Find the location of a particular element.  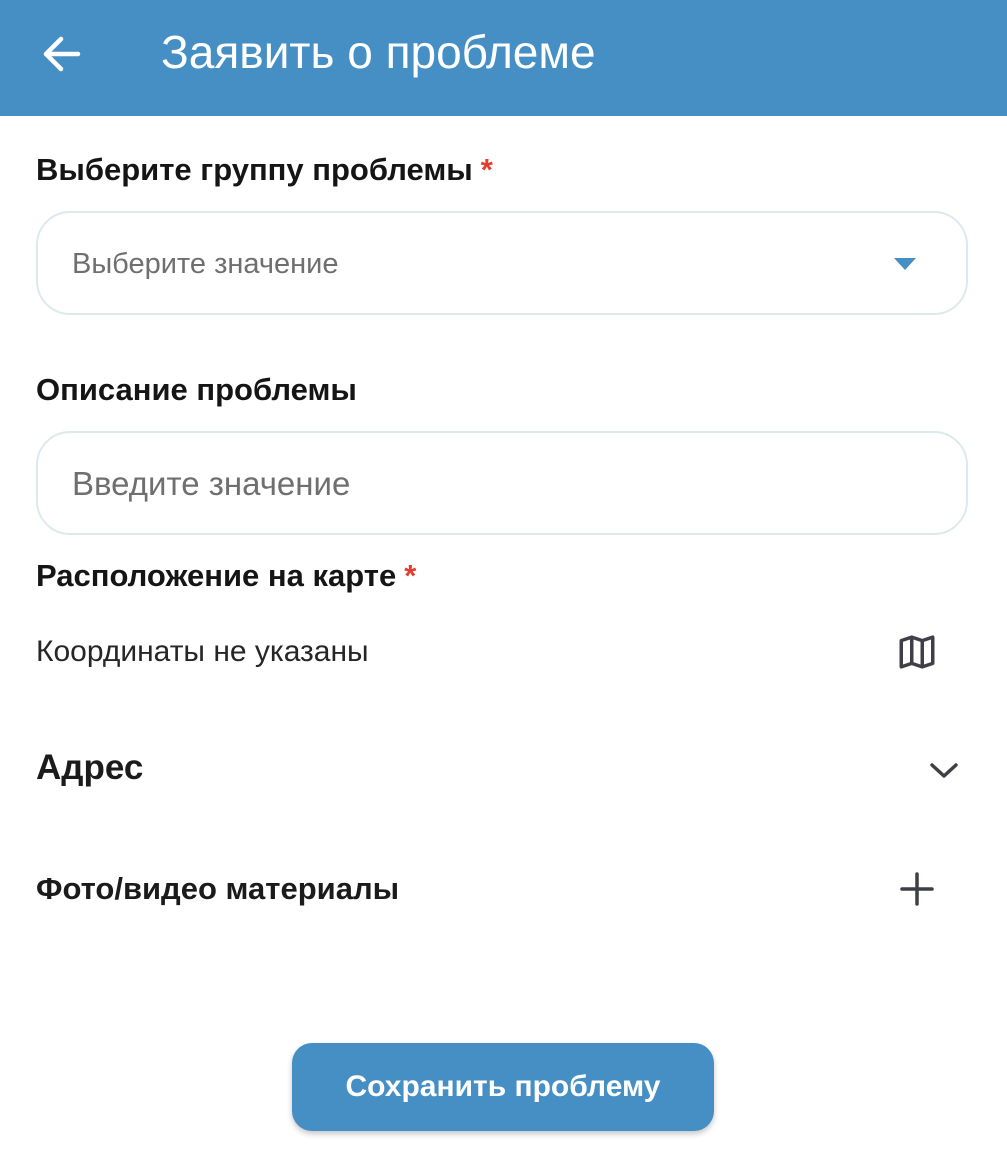

arrow-left-icon is located at coordinates (62, 54).